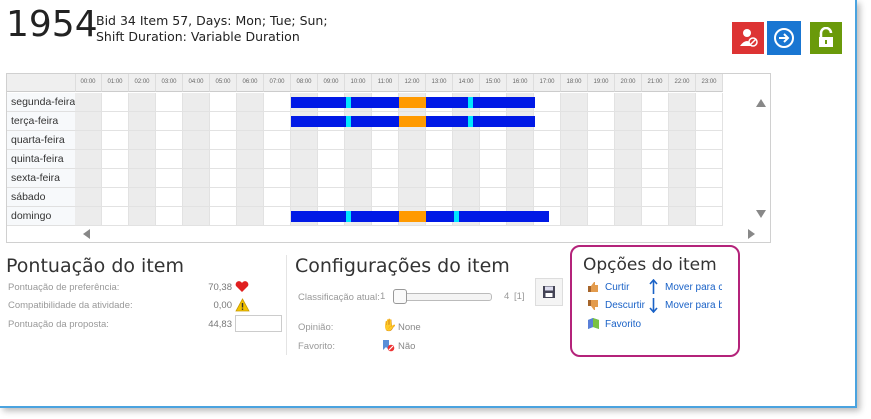  I want to click on user-block-button, so click(748, 38).